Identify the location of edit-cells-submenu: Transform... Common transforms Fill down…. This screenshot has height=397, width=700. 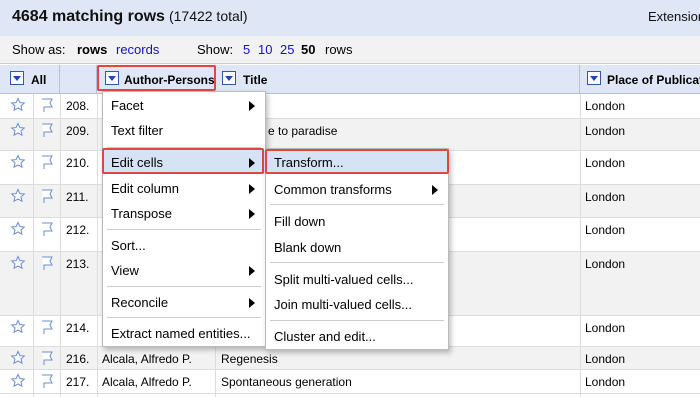
(357, 249).